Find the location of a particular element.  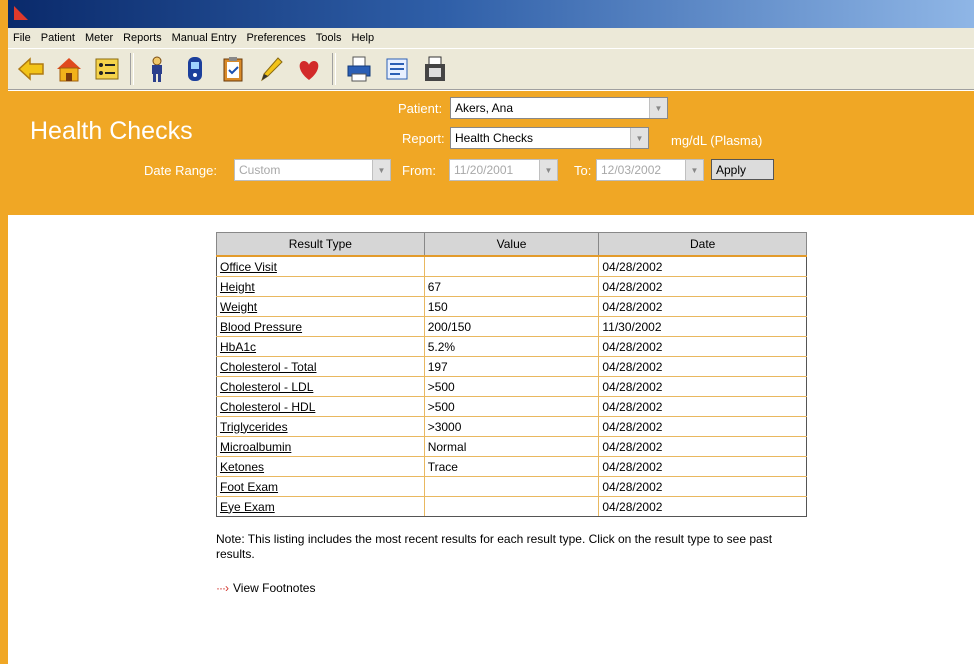

to-date-select: 12/03/2002 ▼ is located at coordinates (650, 170).